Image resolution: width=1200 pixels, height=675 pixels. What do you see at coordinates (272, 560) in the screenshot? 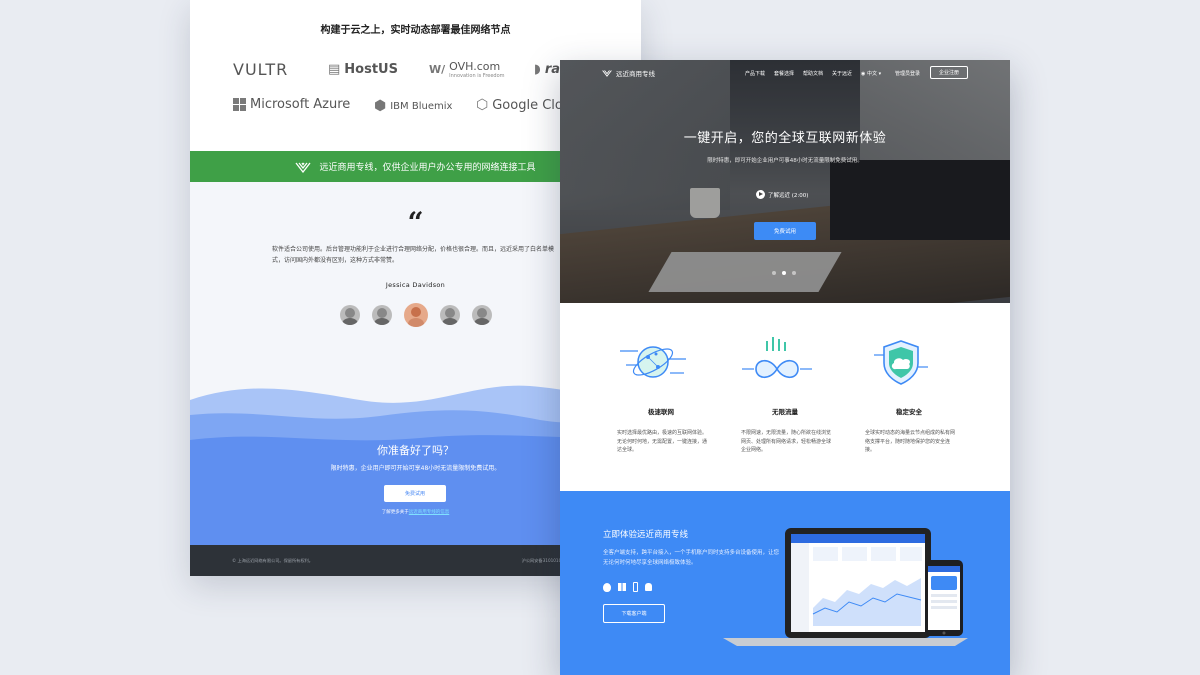
I see `footer-copyright: © 上海远近网络有限公司。保留所有权利。` at bounding box center [272, 560].